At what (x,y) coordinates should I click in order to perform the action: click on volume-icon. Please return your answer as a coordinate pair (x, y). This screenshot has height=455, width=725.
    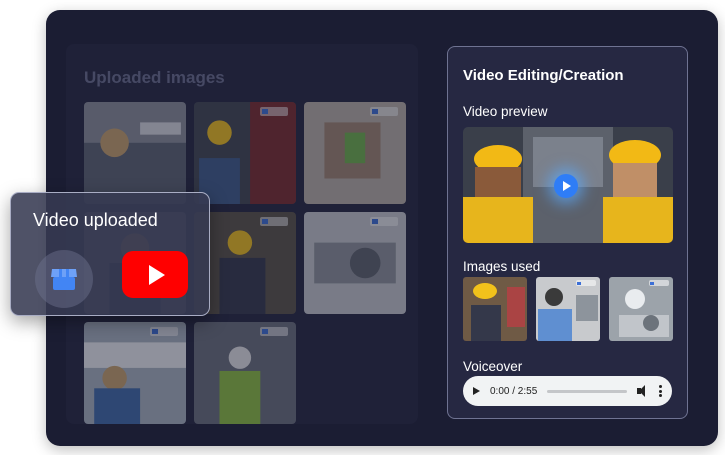
    Looking at the image, I should click on (643, 391).